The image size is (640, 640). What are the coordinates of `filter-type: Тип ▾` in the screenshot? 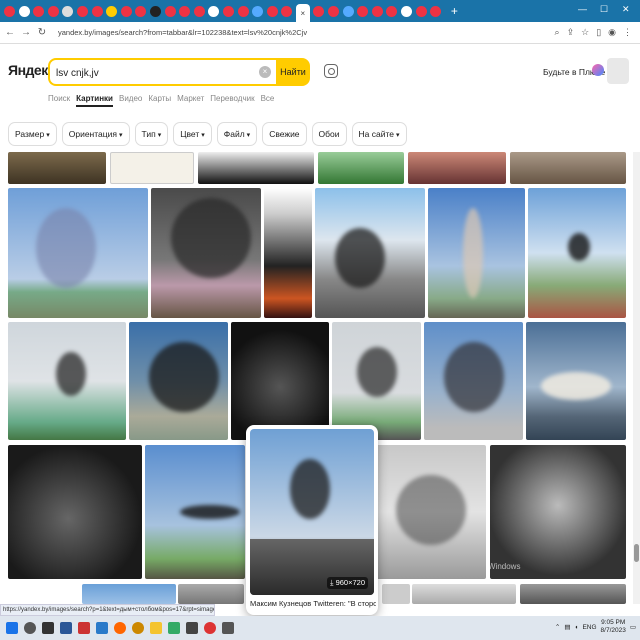 It's located at (151, 134).